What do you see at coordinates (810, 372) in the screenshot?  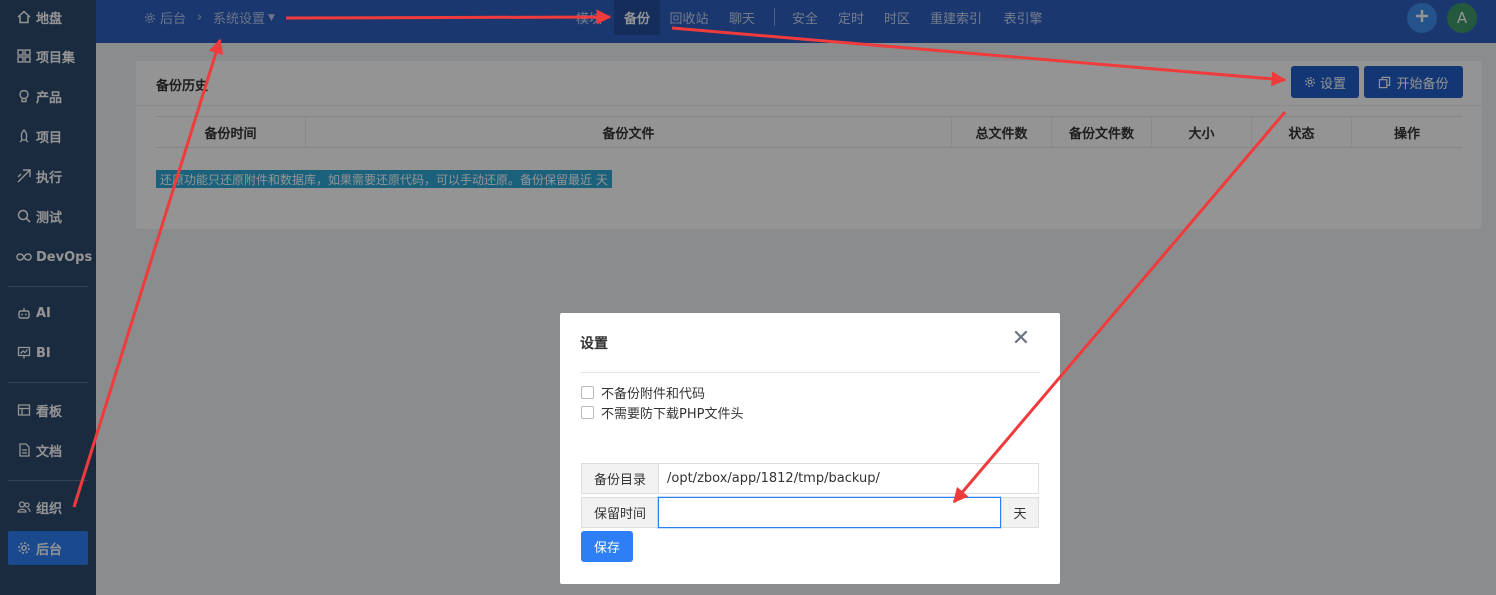 I see `modal-header-divider` at bounding box center [810, 372].